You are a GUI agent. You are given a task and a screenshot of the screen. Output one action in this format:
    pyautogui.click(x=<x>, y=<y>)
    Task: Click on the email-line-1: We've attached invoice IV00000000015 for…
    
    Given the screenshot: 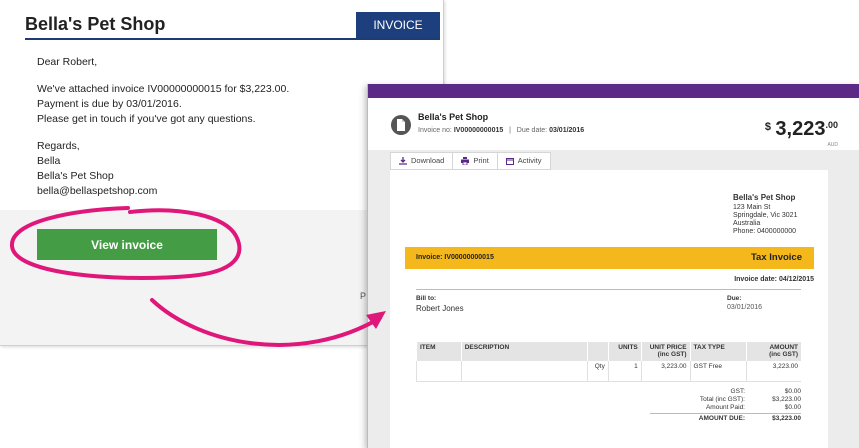 What is the action you would take?
    pyautogui.click(x=163, y=89)
    